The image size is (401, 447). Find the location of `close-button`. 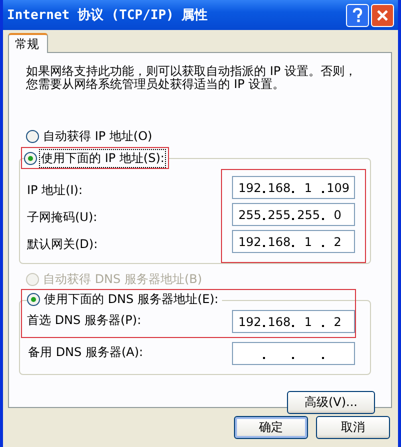

close-button is located at coordinates (382, 15).